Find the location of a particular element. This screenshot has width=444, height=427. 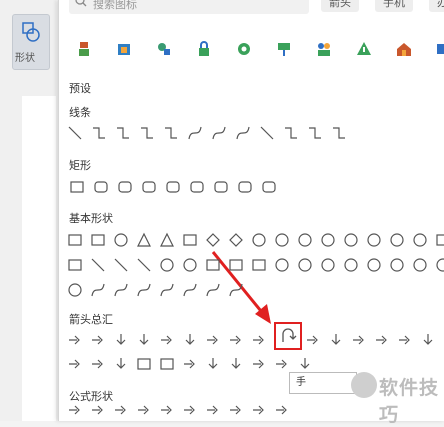

alert-icon is located at coordinates (364, 49).